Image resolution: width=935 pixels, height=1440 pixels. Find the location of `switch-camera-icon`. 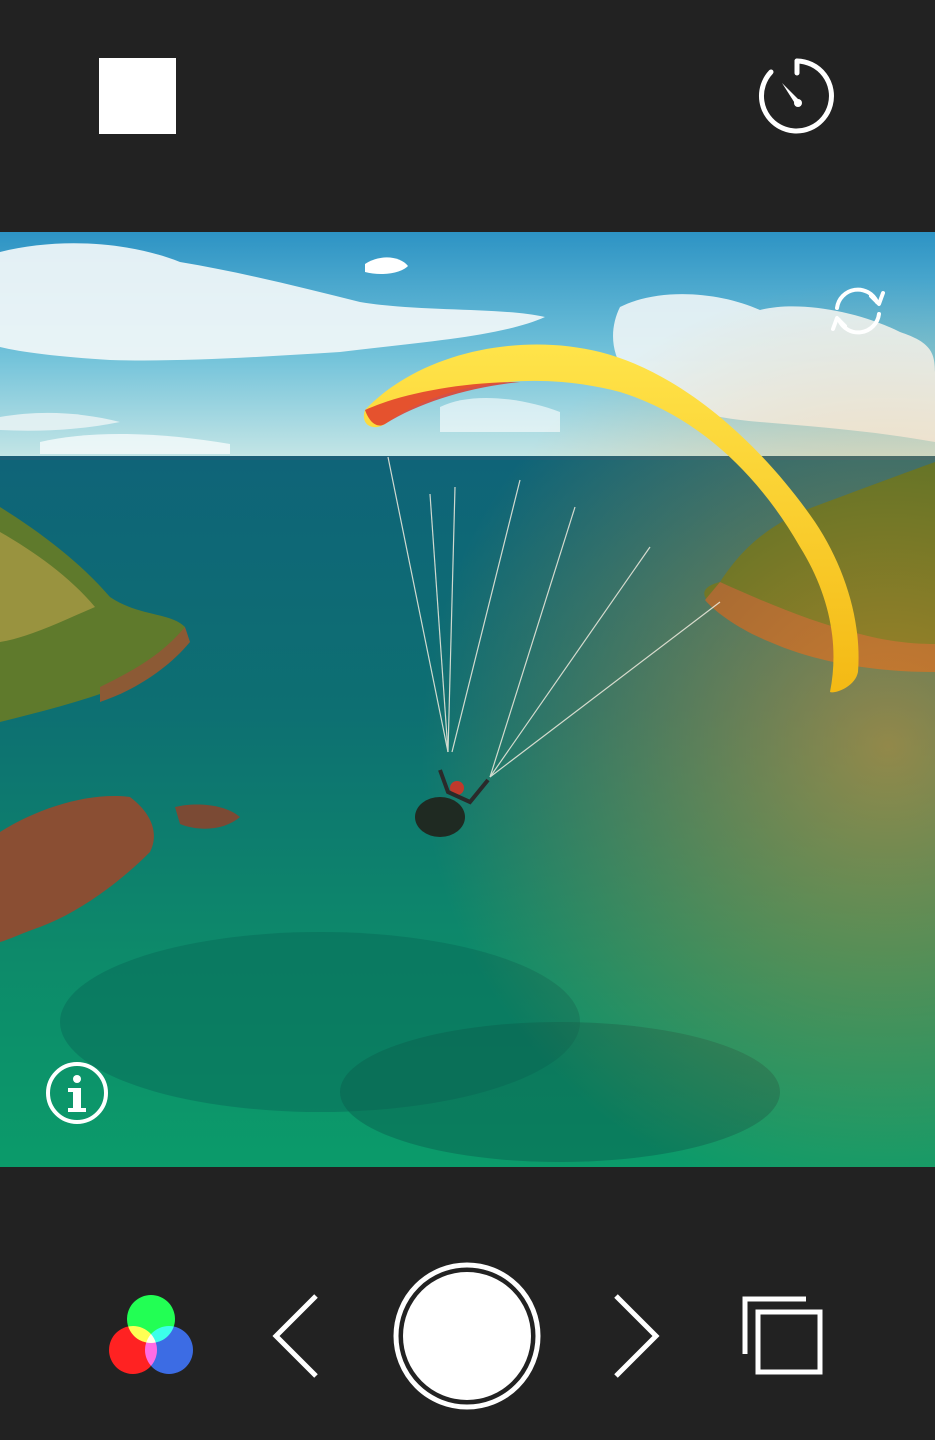

switch-camera-icon is located at coordinates (858, 311).